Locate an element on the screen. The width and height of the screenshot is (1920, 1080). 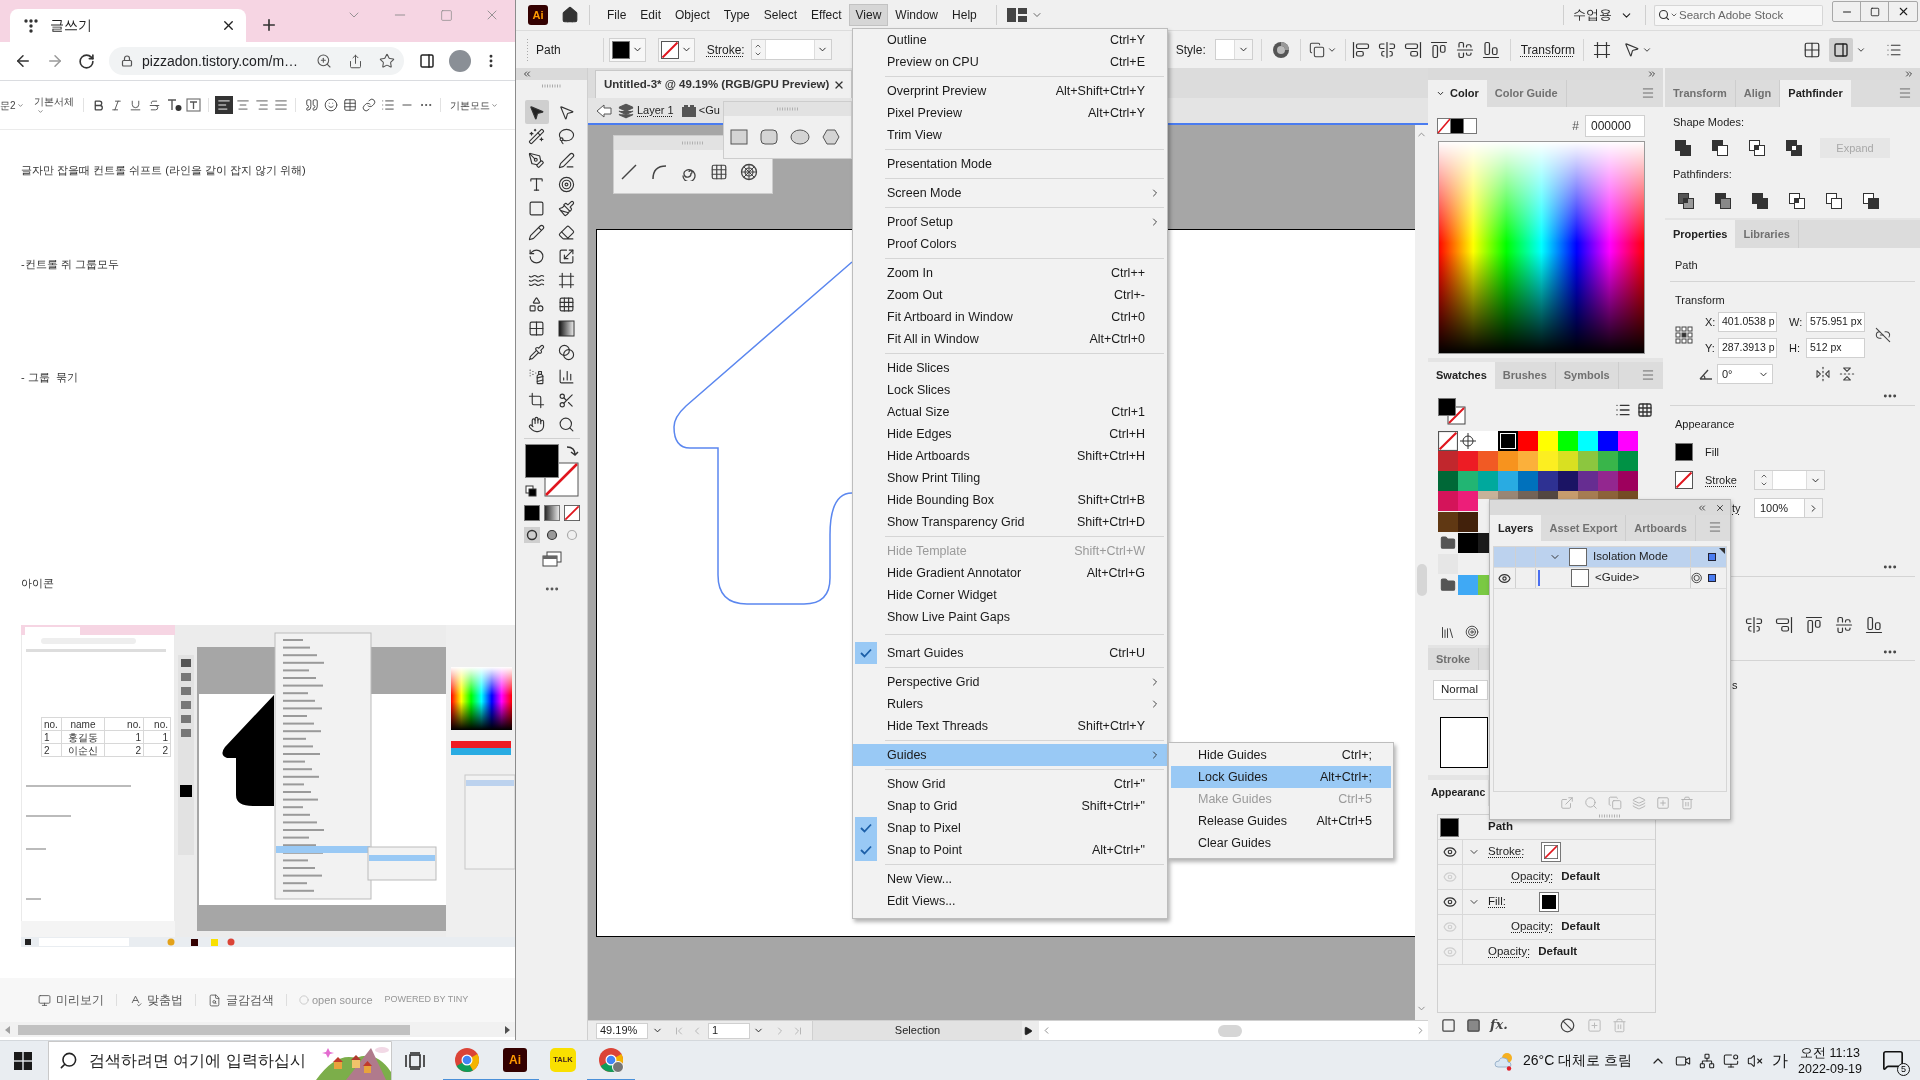
footer-button: 글감검색 is located at coordinates (241, 1000).